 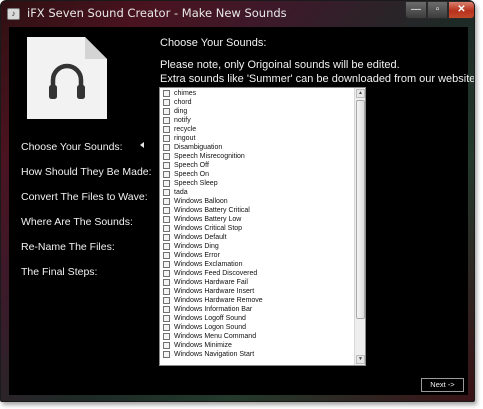 I want to click on sound-label: Windows Error, so click(x=197, y=255).